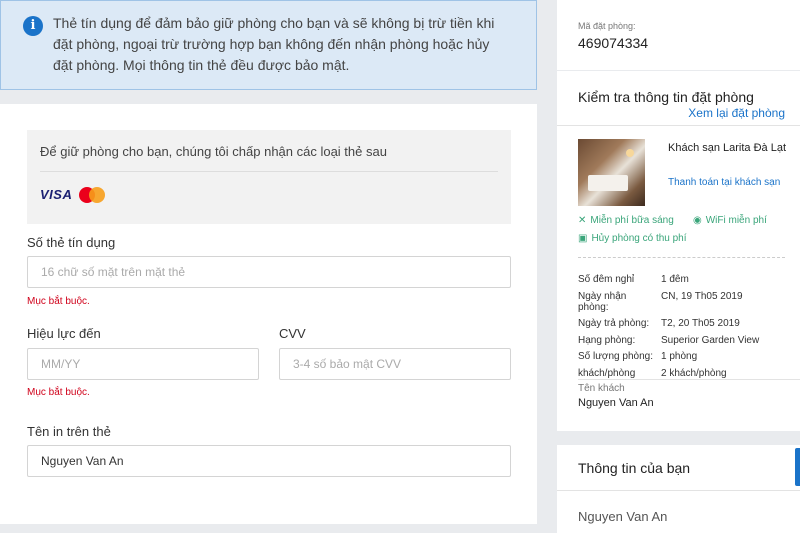 The height and width of the screenshot is (533, 800). What do you see at coordinates (58, 301) in the screenshot?
I see `card-number-error: Mục bắt buộc.` at bounding box center [58, 301].